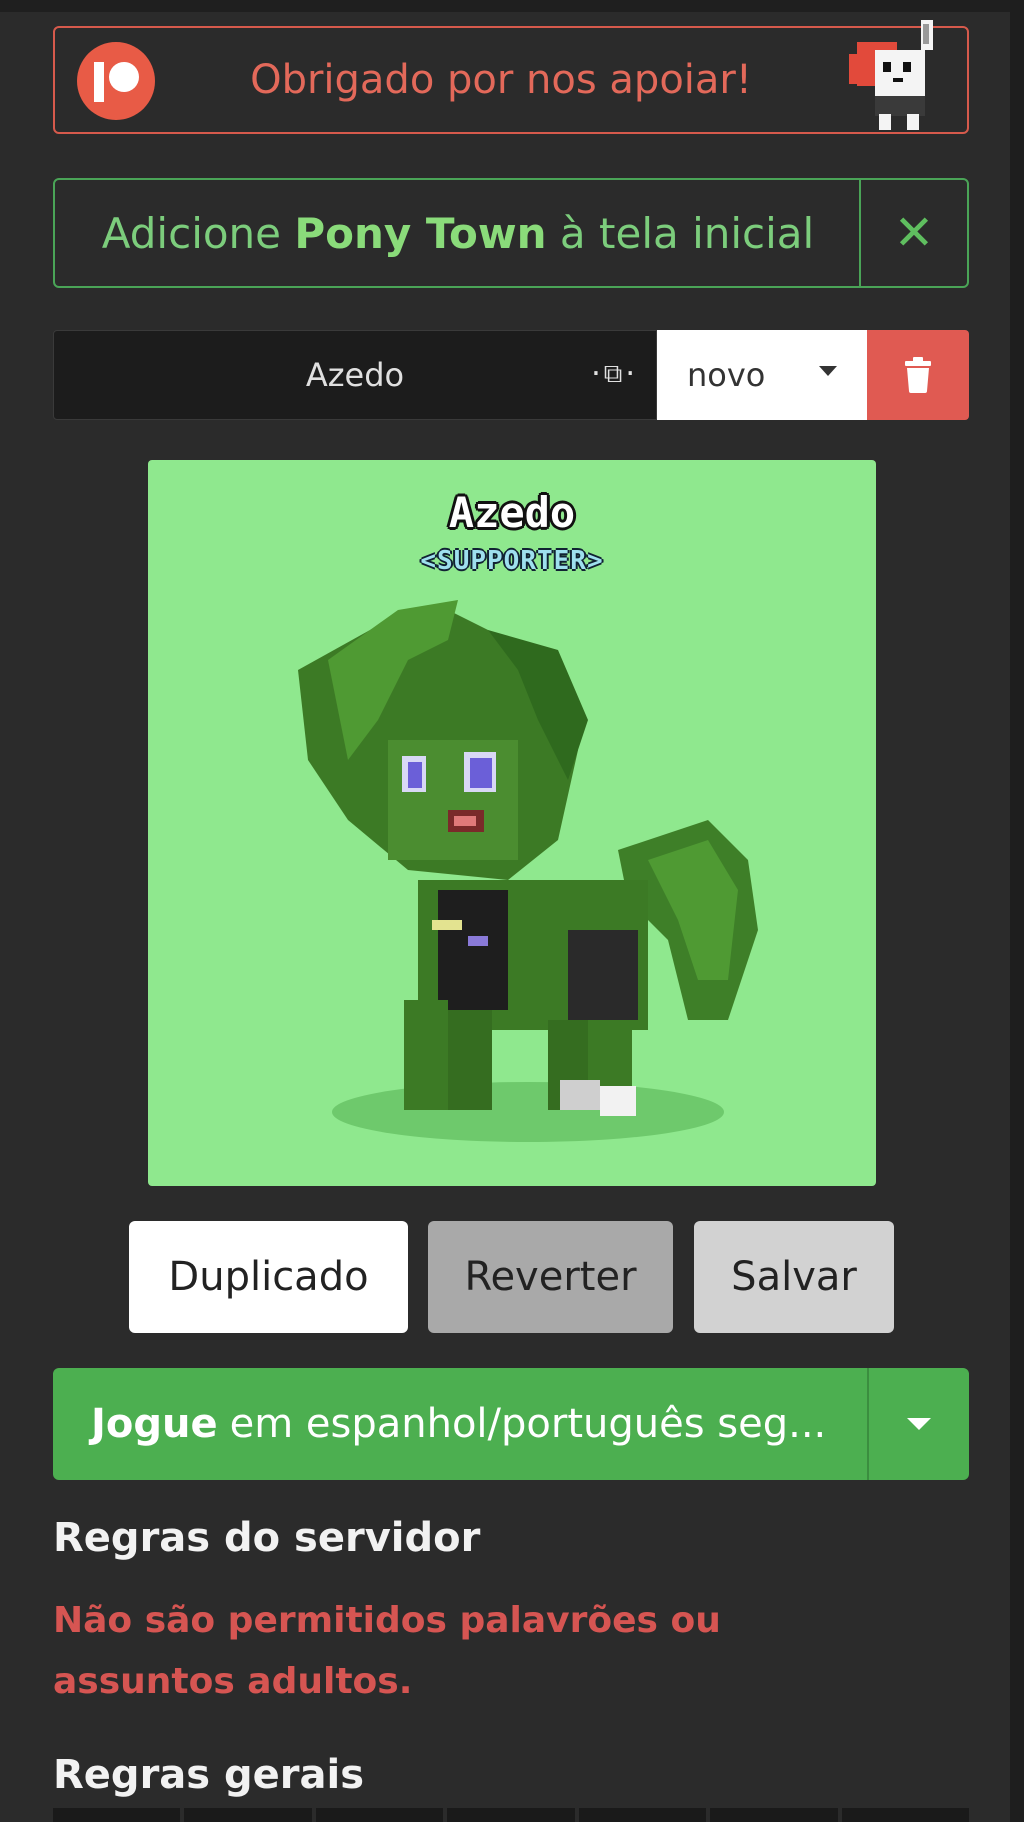 This screenshot has height=1822, width=1024. What do you see at coordinates (512, 6) in the screenshot?
I see `top-status-strip` at bounding box center [512, 6].